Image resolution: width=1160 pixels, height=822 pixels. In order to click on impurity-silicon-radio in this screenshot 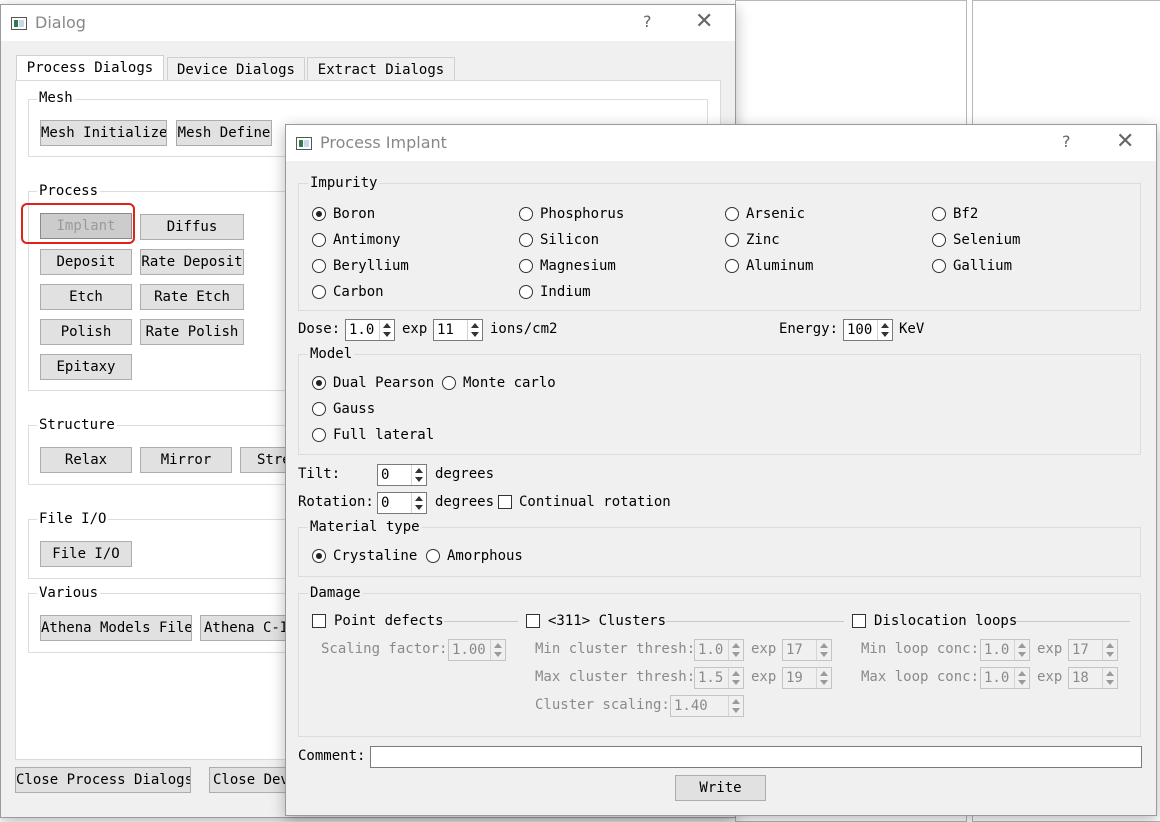, I will do `click(526, 240)`.